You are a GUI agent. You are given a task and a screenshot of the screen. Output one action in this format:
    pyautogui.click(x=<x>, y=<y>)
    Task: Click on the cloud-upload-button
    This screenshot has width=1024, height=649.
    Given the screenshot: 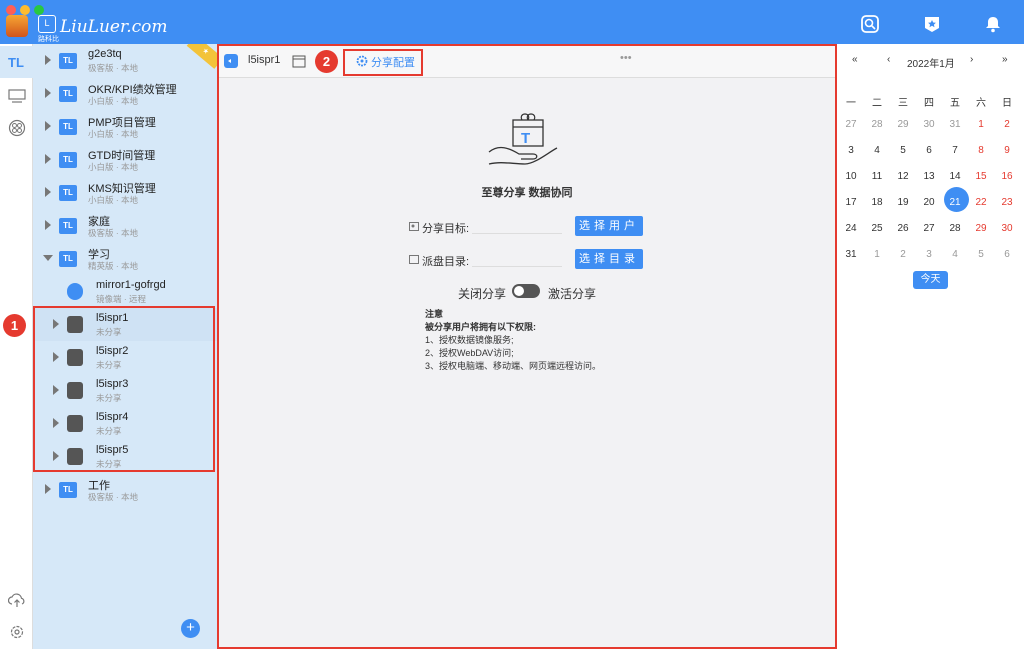 What is the action you would take?
    pyautogui.click(x=16, y=600)
    